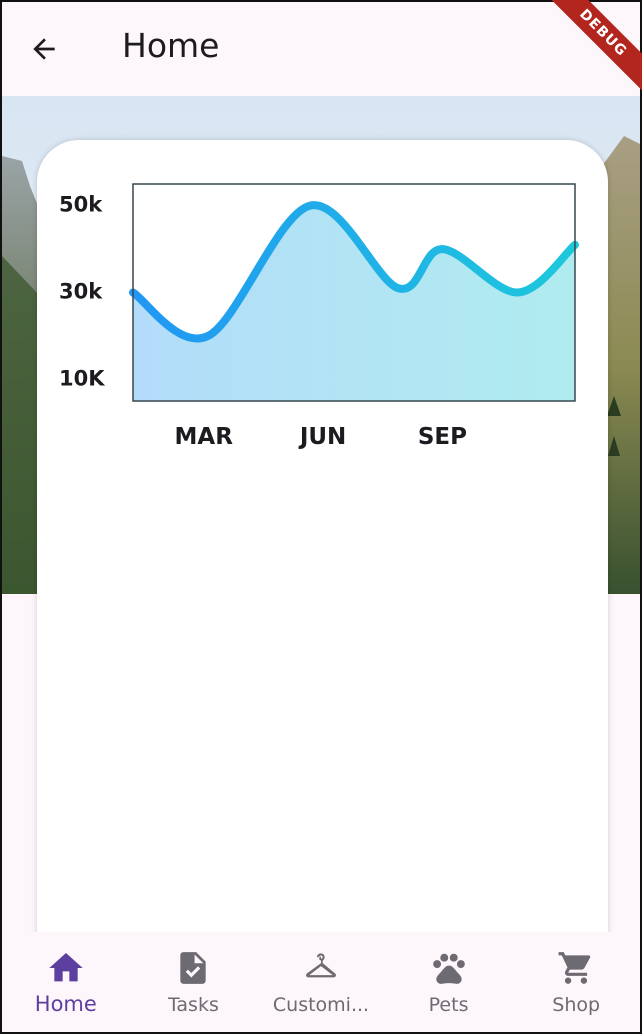 This screenshot has height=1034, width=642. I want to click on nav-item-pets: Pets, so click(449, 982).